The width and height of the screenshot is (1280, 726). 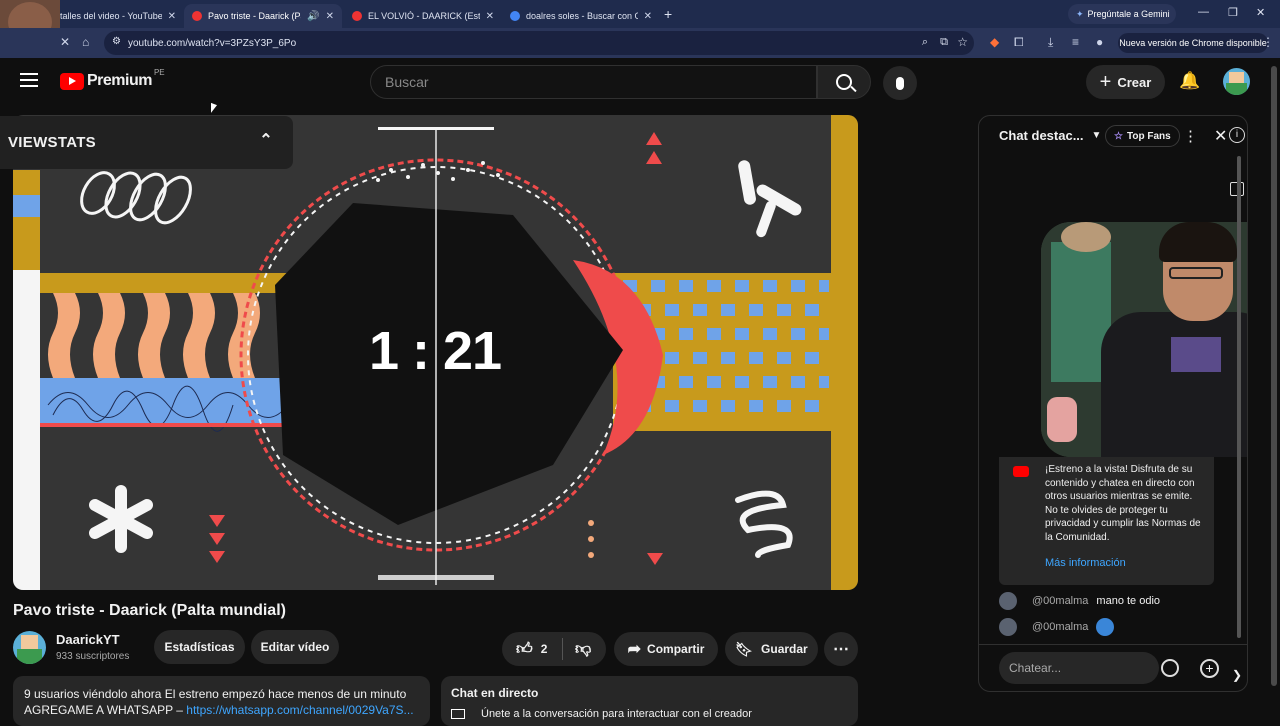 What do you see at coordinates (539, 43) in the screenshot?
I see `address-bar: ⚙ youtube.com/watch?v=3PZsY3P_6Po ⌕ ⧉ ☆` at bounding box center [539, 43].